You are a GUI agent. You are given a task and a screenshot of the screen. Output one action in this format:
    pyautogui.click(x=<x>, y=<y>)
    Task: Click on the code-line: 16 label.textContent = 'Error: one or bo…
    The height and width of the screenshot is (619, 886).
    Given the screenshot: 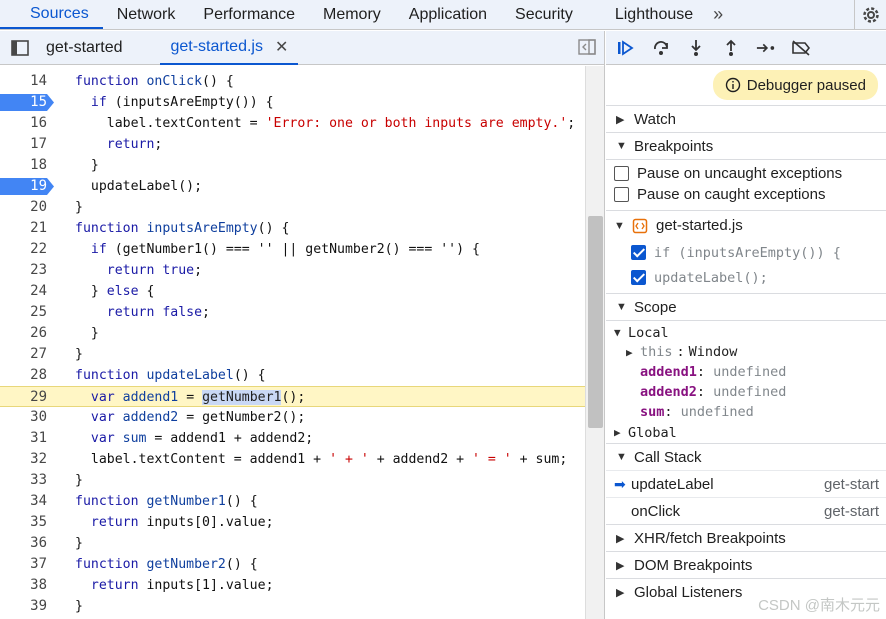 What is the action you would take?
    pyautogui.click(x=292, y=123)
    